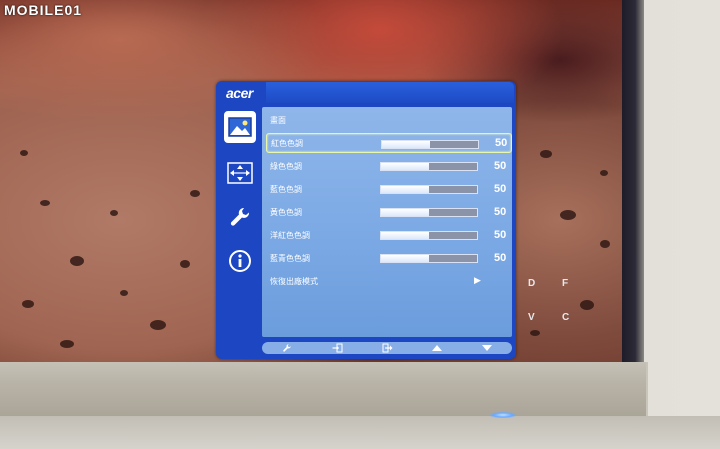  I want to click on down-arrow-icon, so click(487, 348).